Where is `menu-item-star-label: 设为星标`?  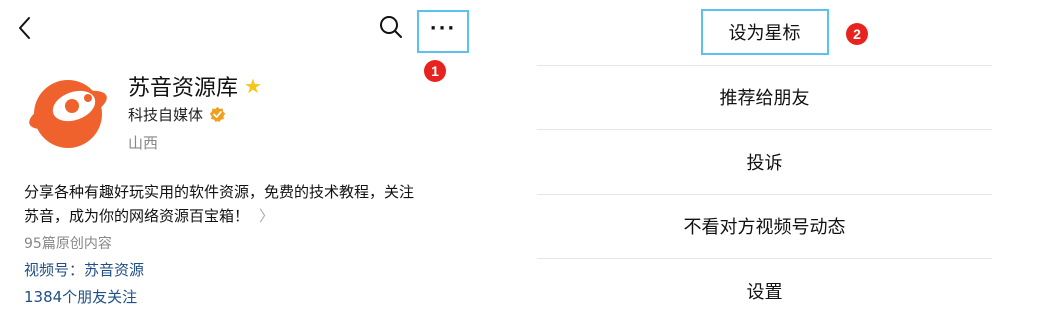
menu-item-star-label: 设为星标 is located at coordinates (764, 32).